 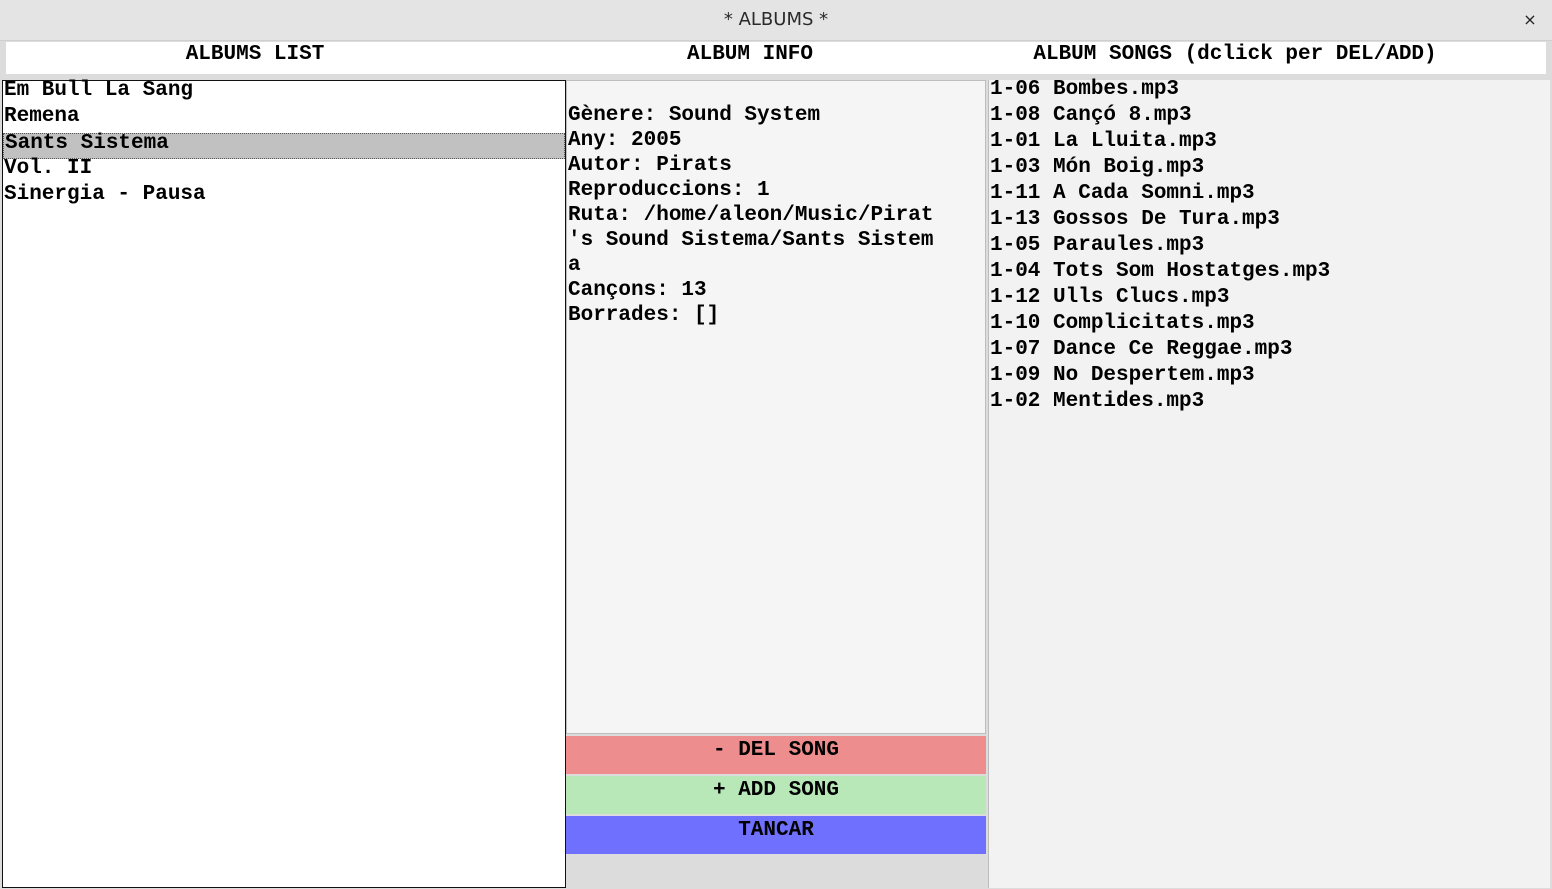 What do you see at coordinates (644, 315) in the screenshot?
I see `info-deleted: Borrades: []` at bounding box center [644, 315].